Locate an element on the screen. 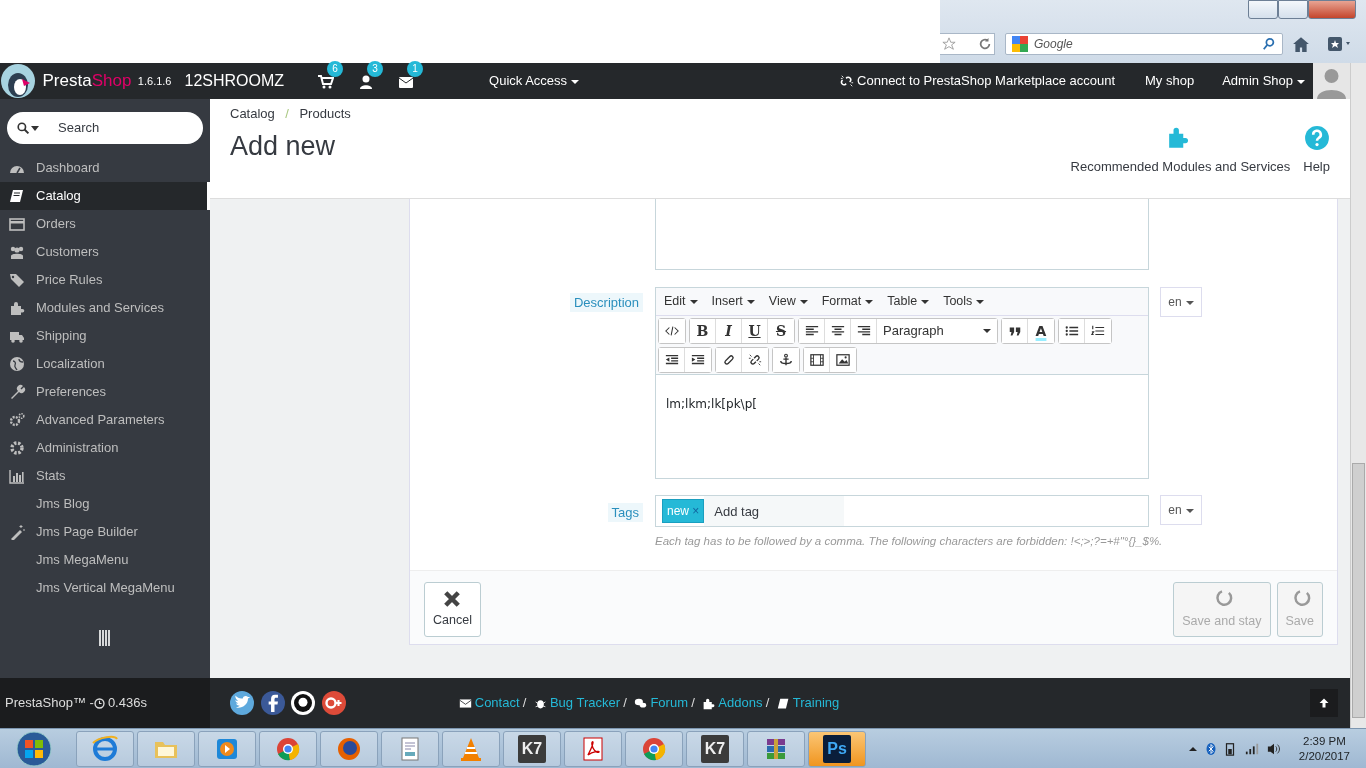 This screenshot has width=1366, height=768. facebook-icon is located at coordinates (272, 703).